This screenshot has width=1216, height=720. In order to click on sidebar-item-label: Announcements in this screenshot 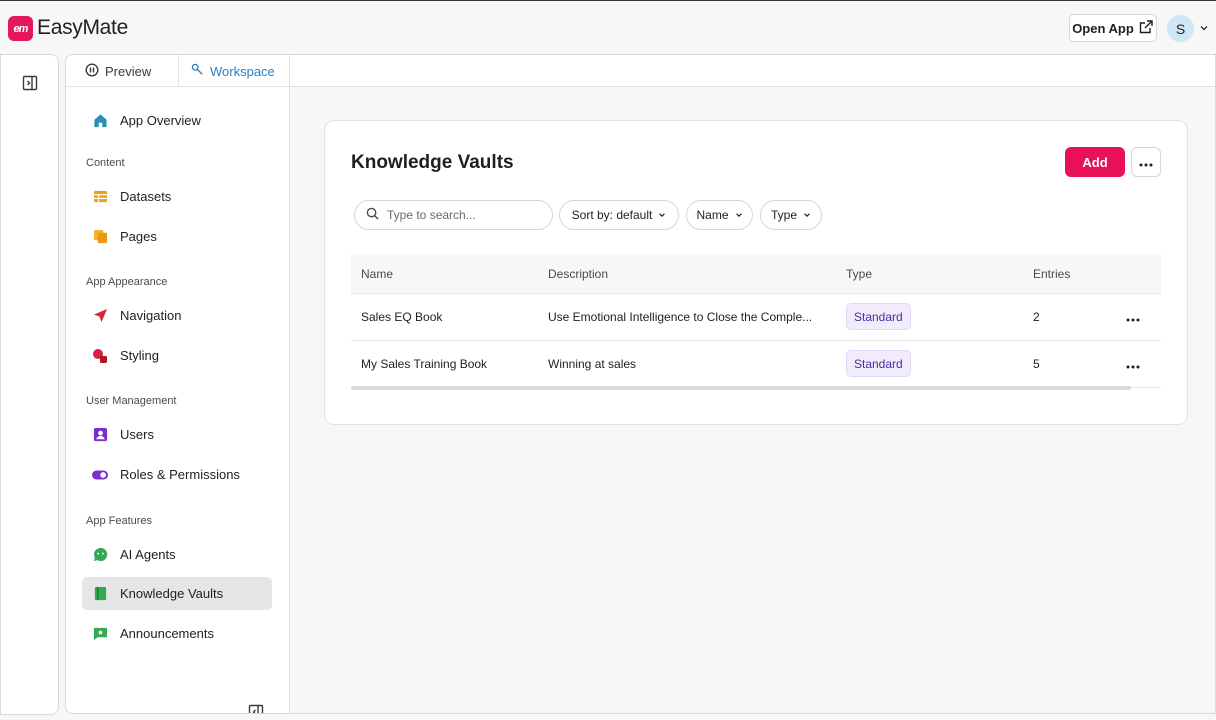, I will do `click(167, 633)`.